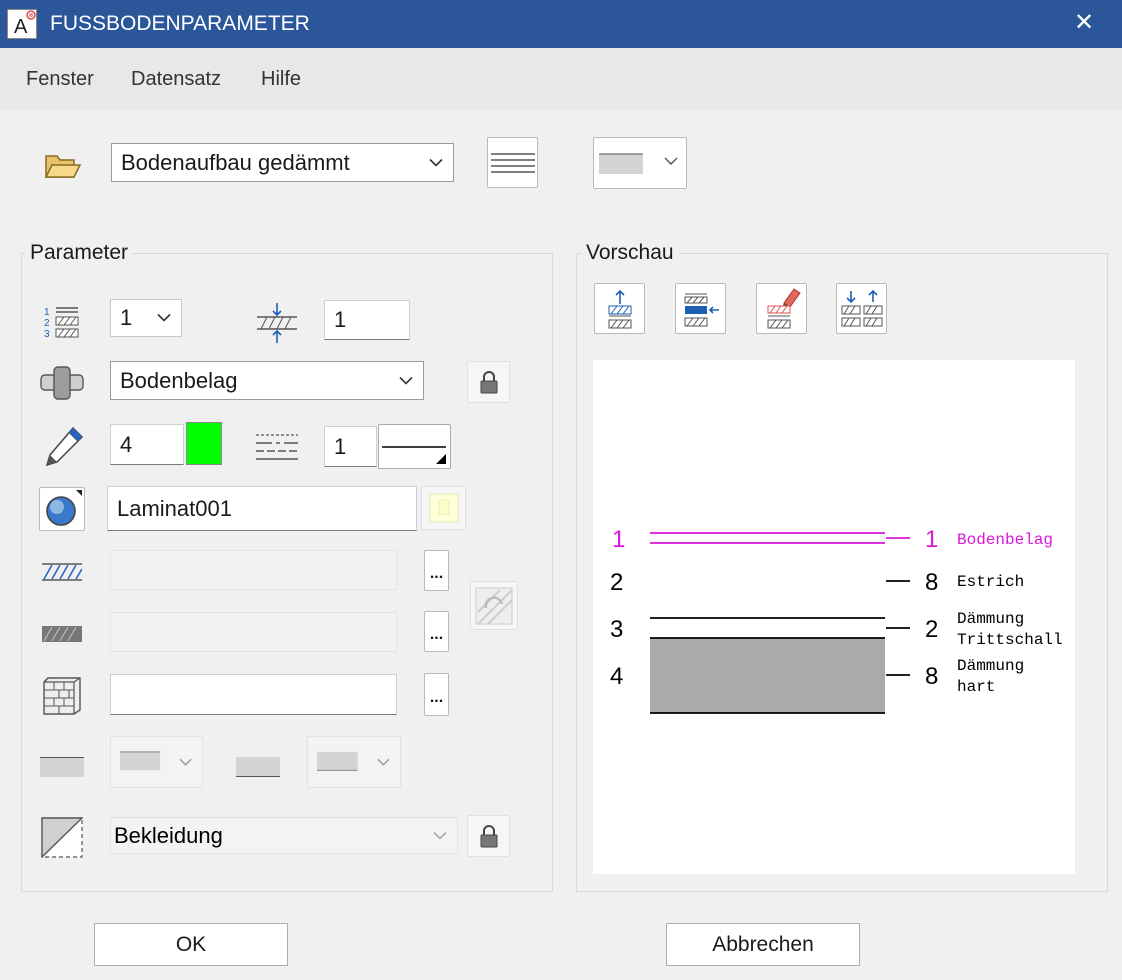 The width and height of the screenshot is (1122, 980). I want to click on hatch-gray-icon, so click(62, 634).